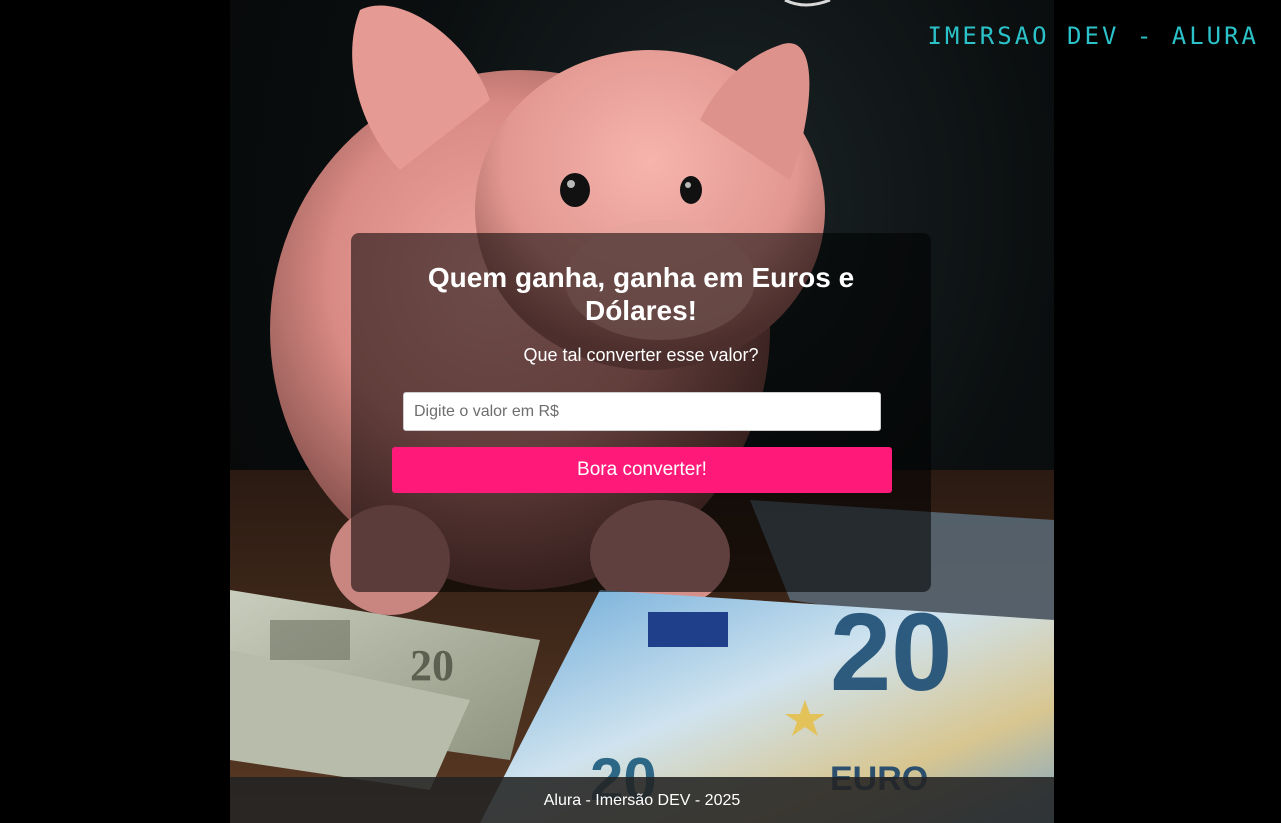  I want to click on converter-subtitle: Que tal converter esse valor?, so click(641, 355).